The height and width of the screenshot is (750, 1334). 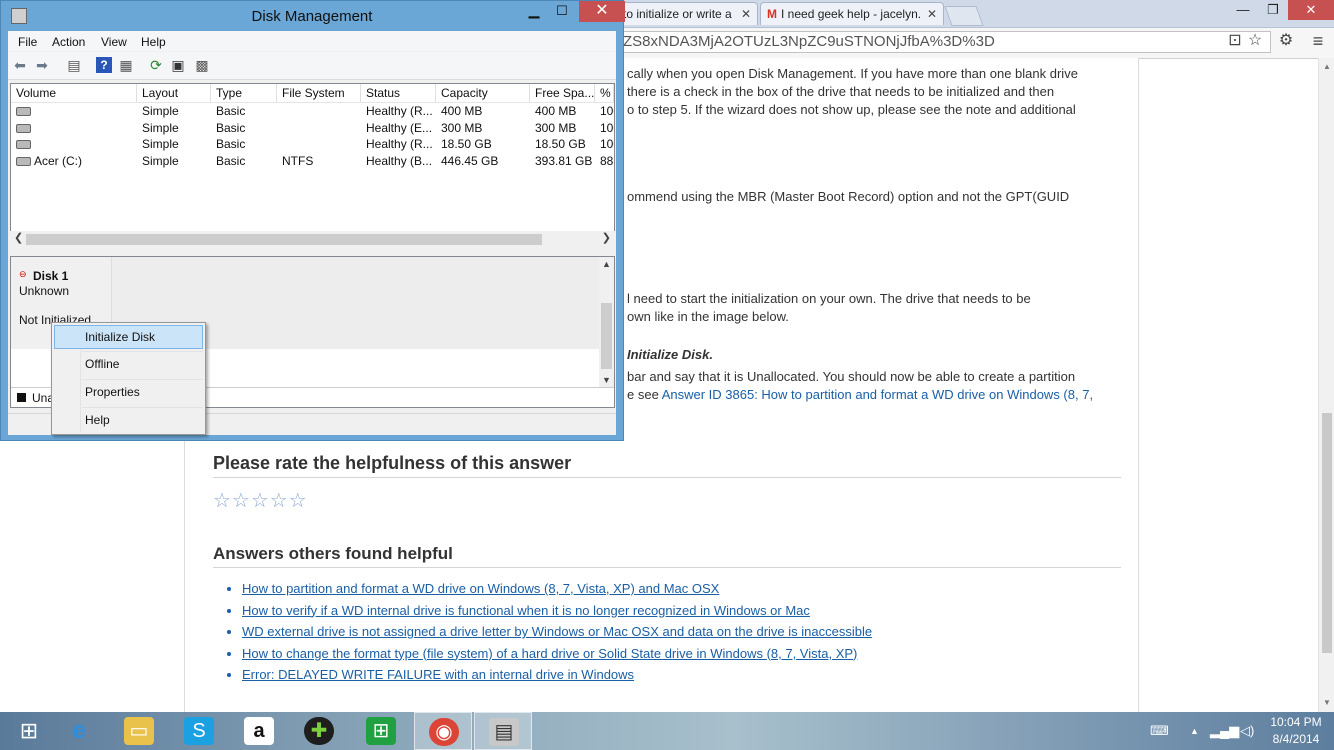 I want to click on tab-gmail: M I need geek help - jacelyn. ✕, so click(x=852, y=13).